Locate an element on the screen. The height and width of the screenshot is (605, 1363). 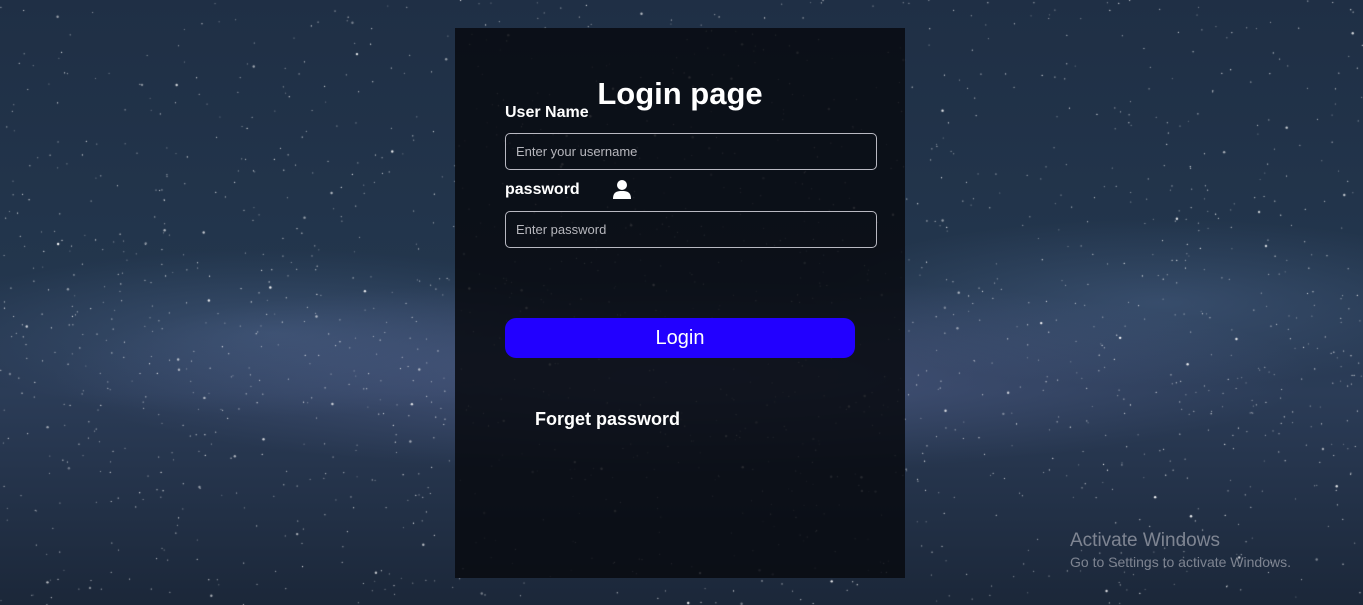
watermark-subtitle: Go to Settings to activate Windows. is located at coordinates (1180, 562).